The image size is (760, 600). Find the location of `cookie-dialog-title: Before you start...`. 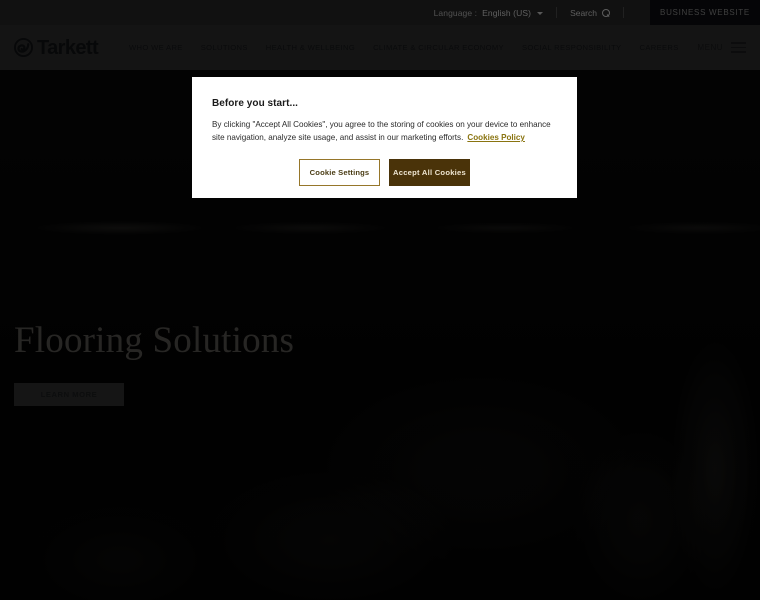

cookie-dialog-title: Before you start... is located at coordinates (255, 103).